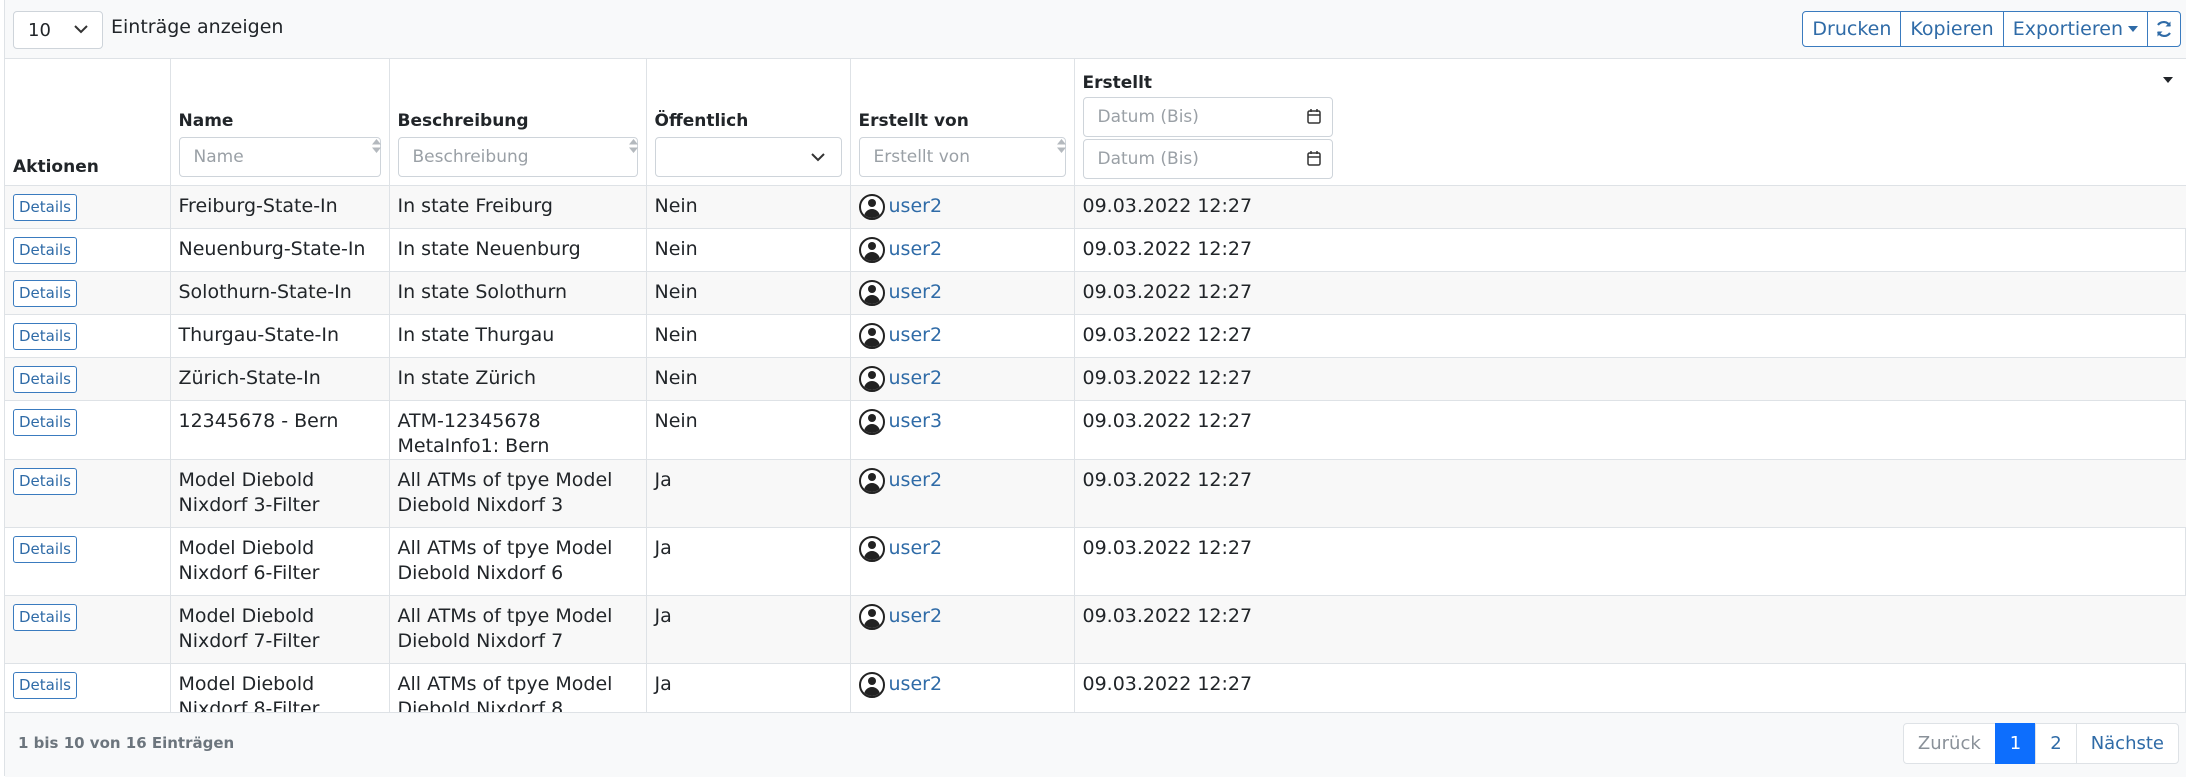  What do you see at coordinates (1952, 29) in the screenshot?
I see `copy-button: Kopieren` at bounding box center [1952, 29].